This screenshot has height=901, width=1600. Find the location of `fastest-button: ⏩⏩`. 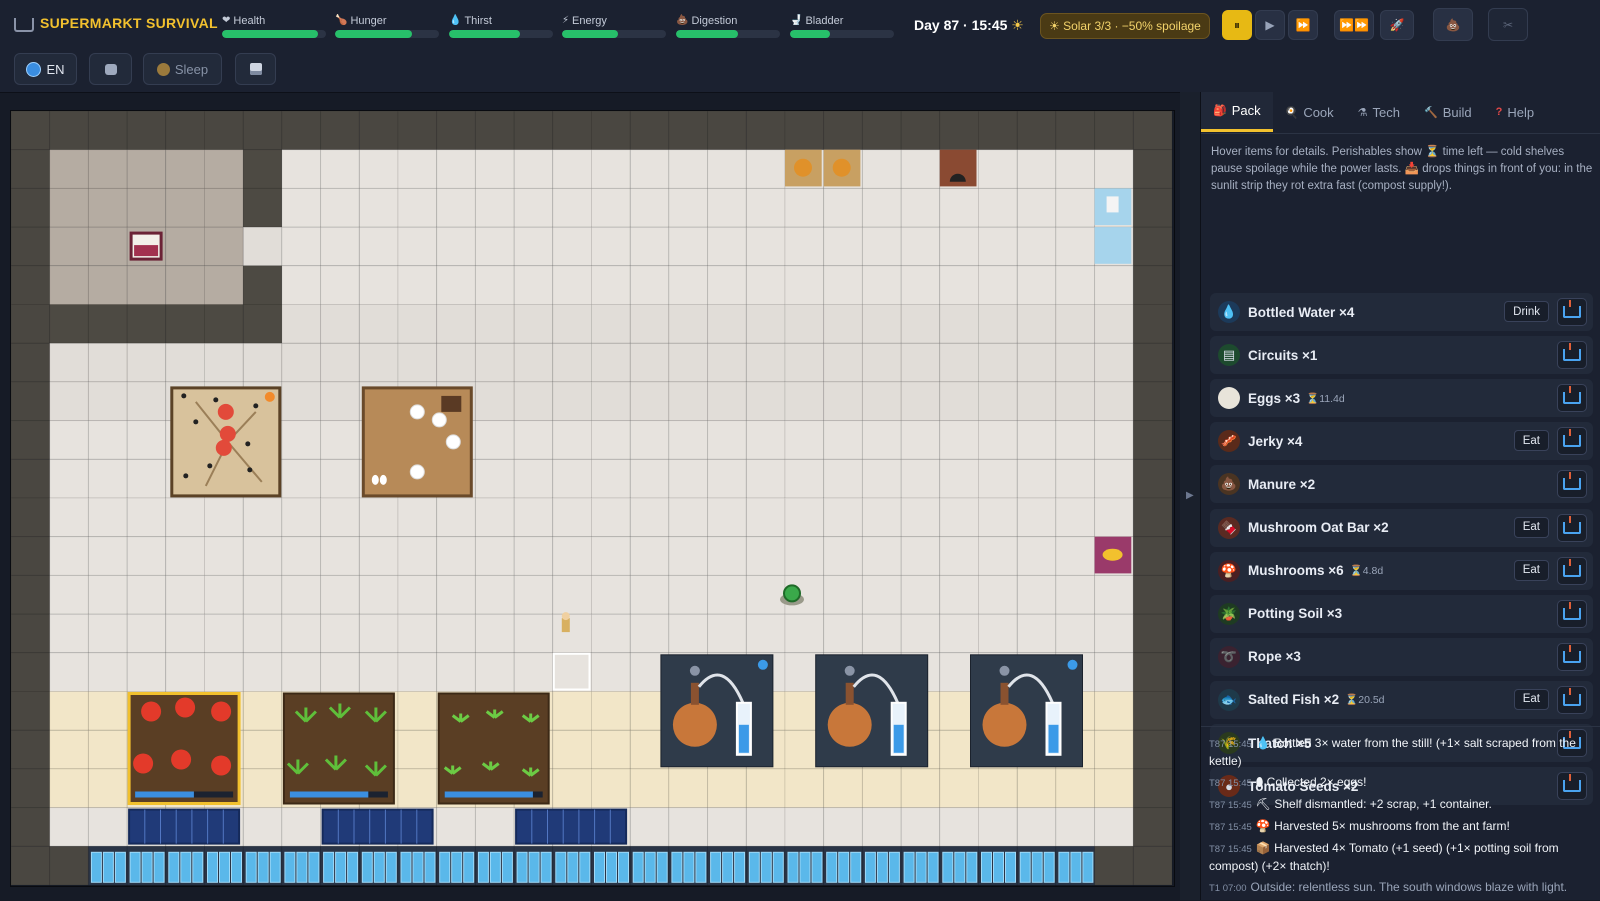

fastest-button: ⏩⏩ is located at coordinates (1354, 25).